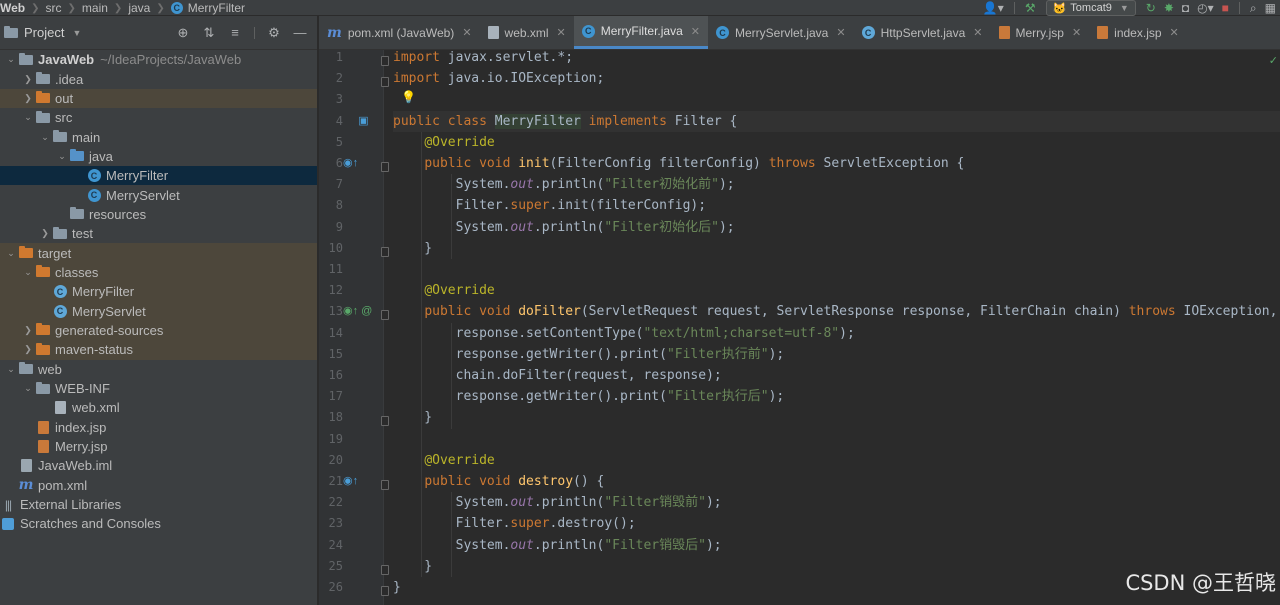 The image size is (1280, 605). What do you see at coordinates (557, 375) in the screenshot?
I see `code-line: chain.doFilter(request, response);` at bounding box center [557, 375].